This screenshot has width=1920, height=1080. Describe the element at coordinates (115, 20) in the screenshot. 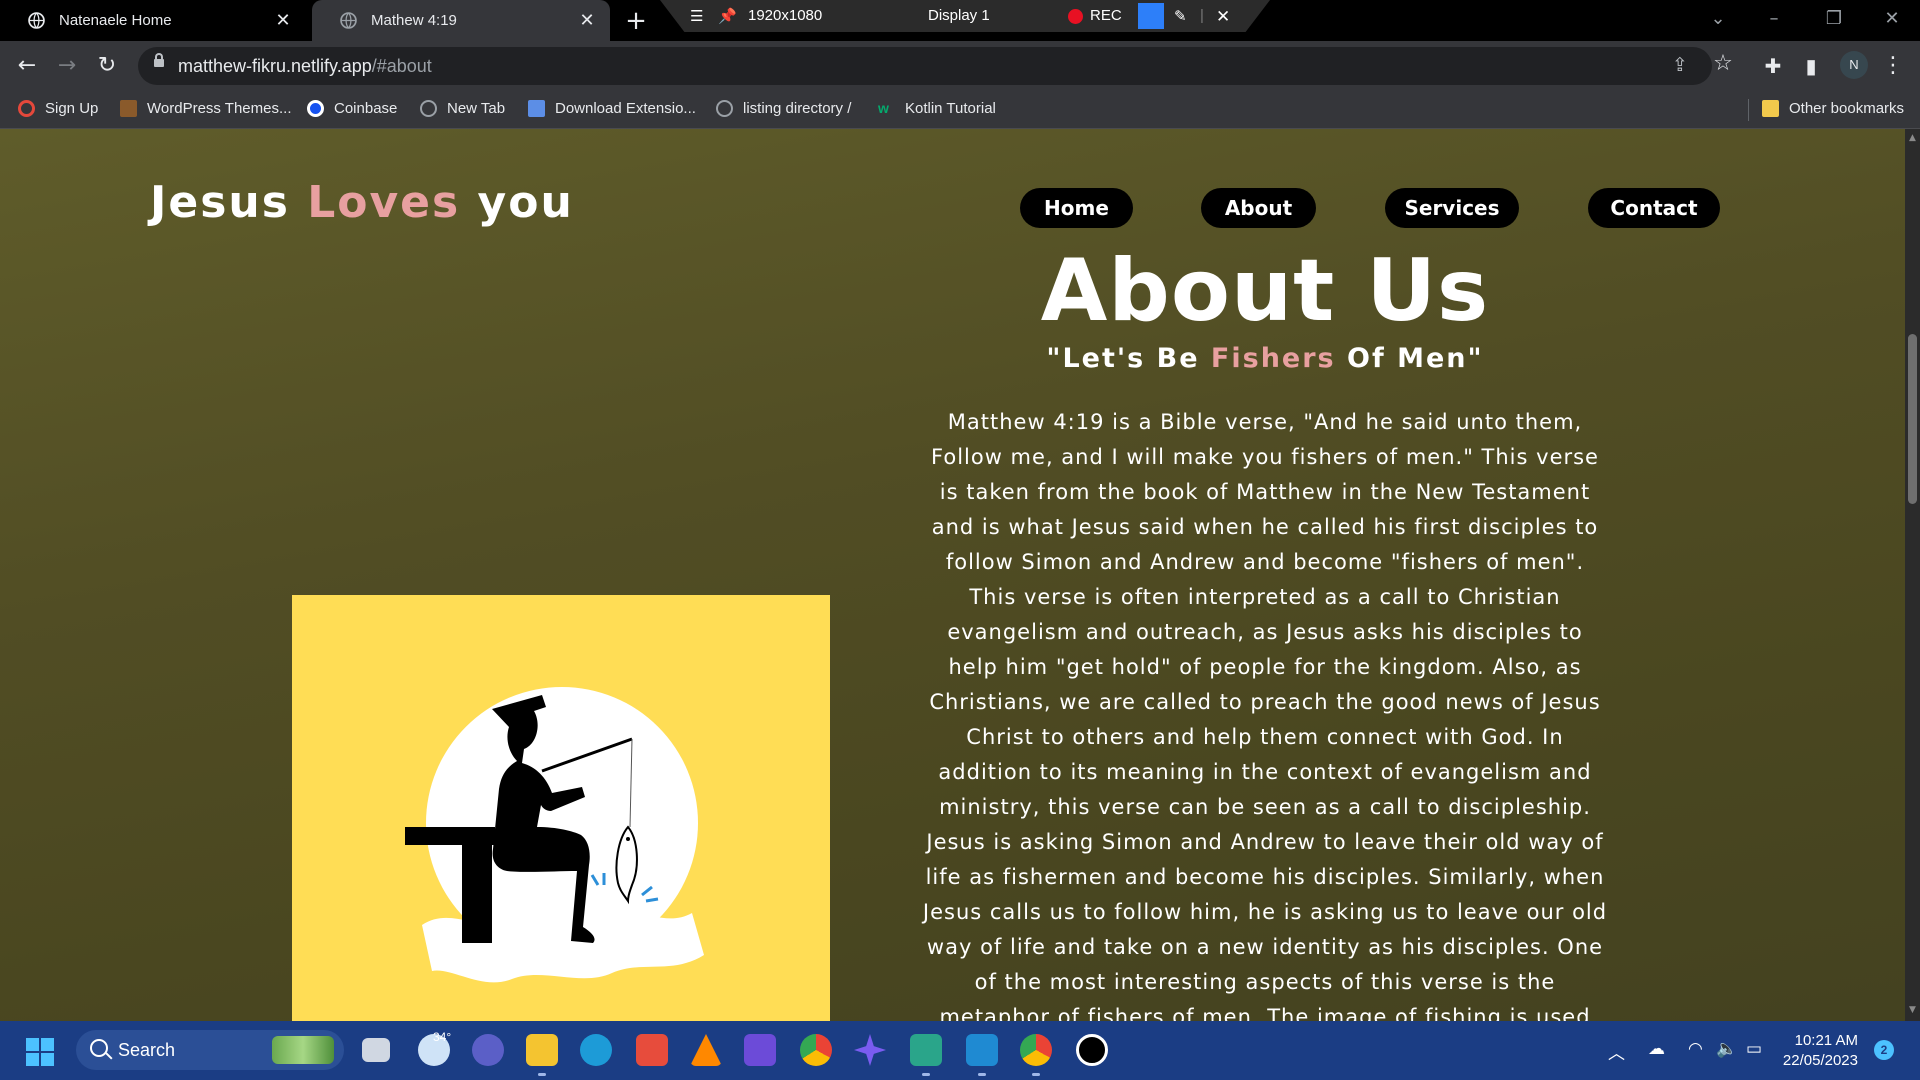

I see `tab-title: Natenaele Home` at that location.